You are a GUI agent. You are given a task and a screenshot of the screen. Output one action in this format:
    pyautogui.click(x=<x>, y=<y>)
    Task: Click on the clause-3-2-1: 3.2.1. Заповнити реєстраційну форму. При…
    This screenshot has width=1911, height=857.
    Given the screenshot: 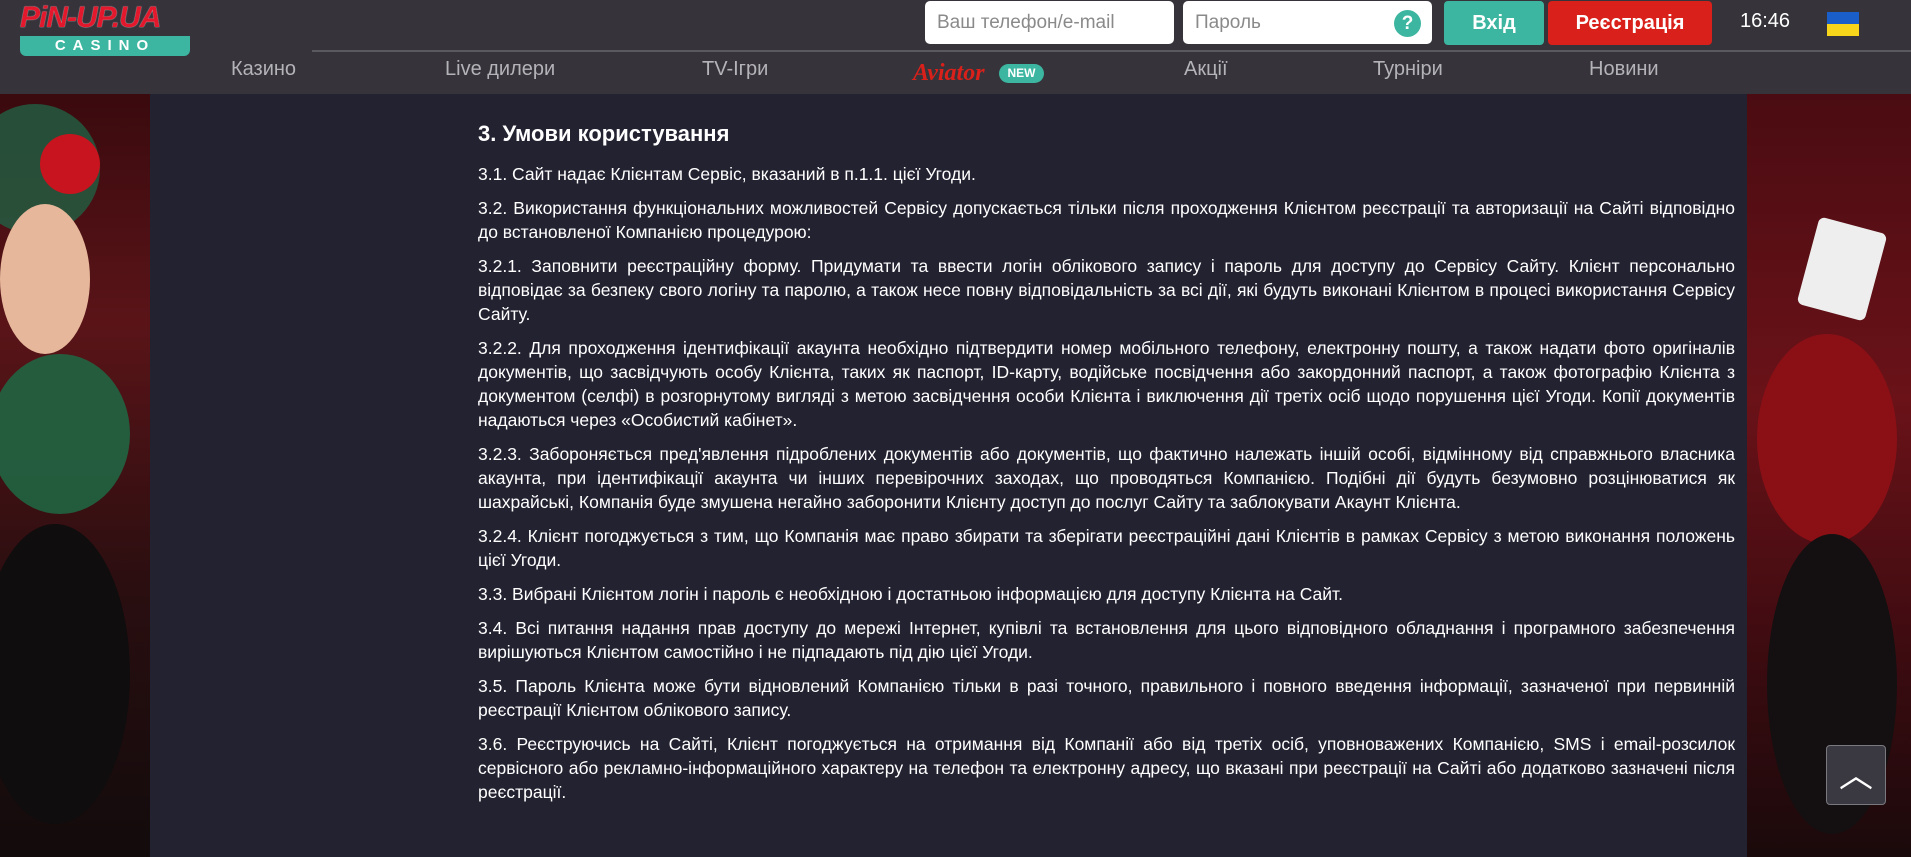 What is the action you would take?
    pyautogui.click(x=1106, y=290)
    